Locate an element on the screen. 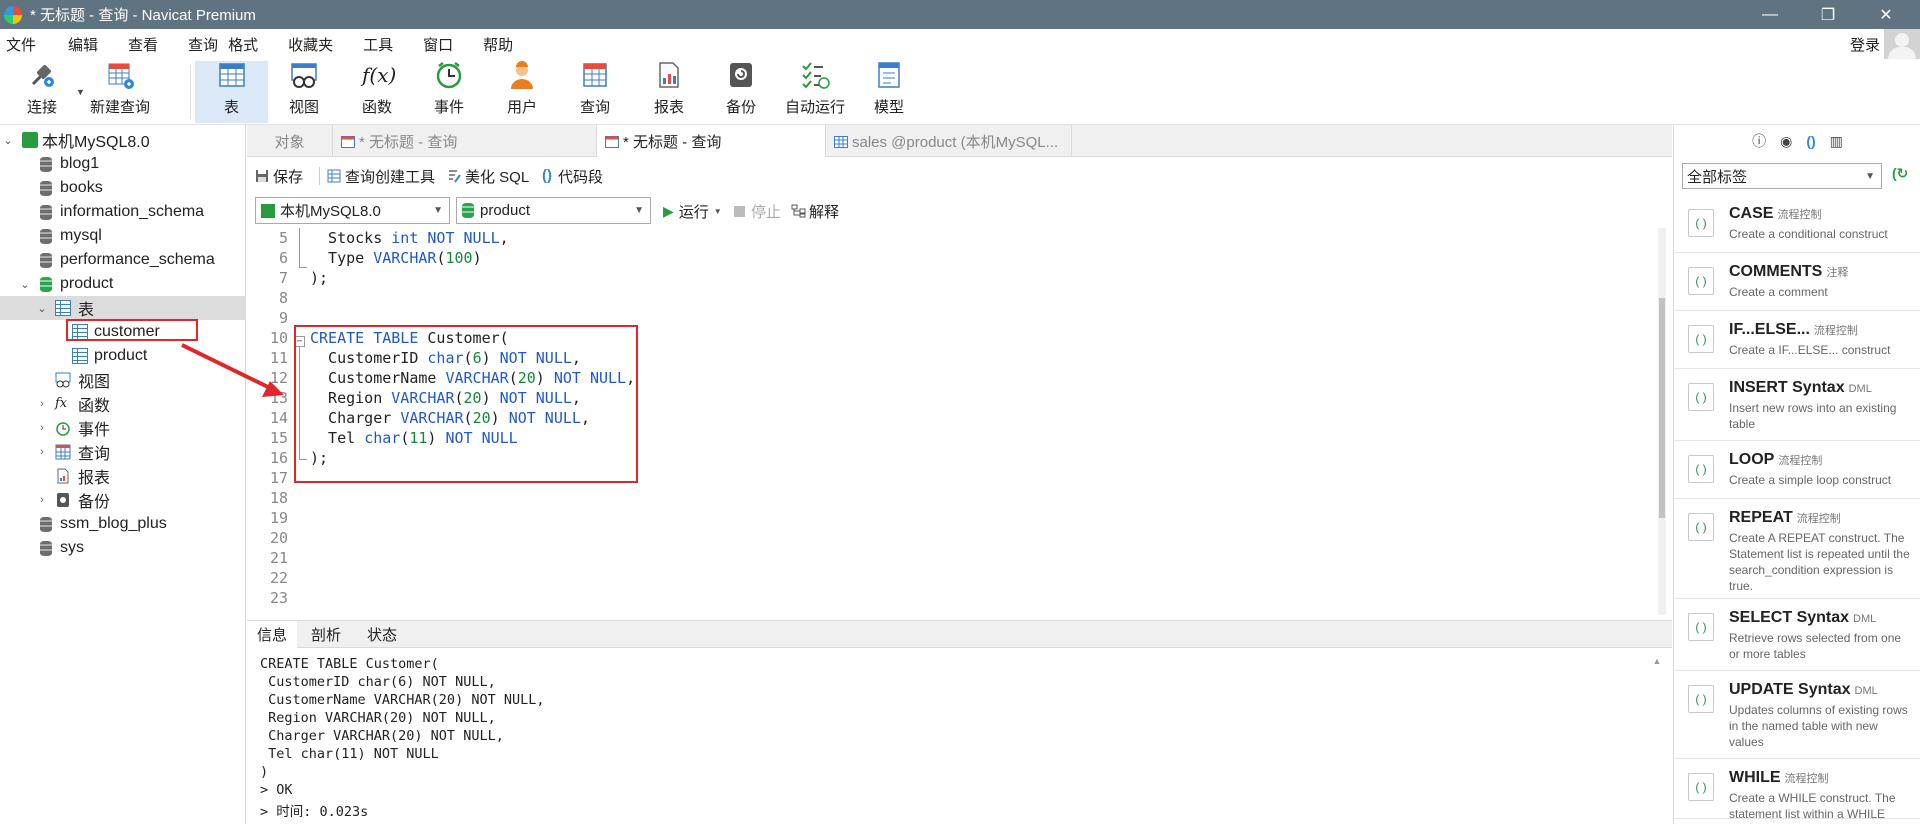  menu-file: 文件 is located at coordinates (23, 44).